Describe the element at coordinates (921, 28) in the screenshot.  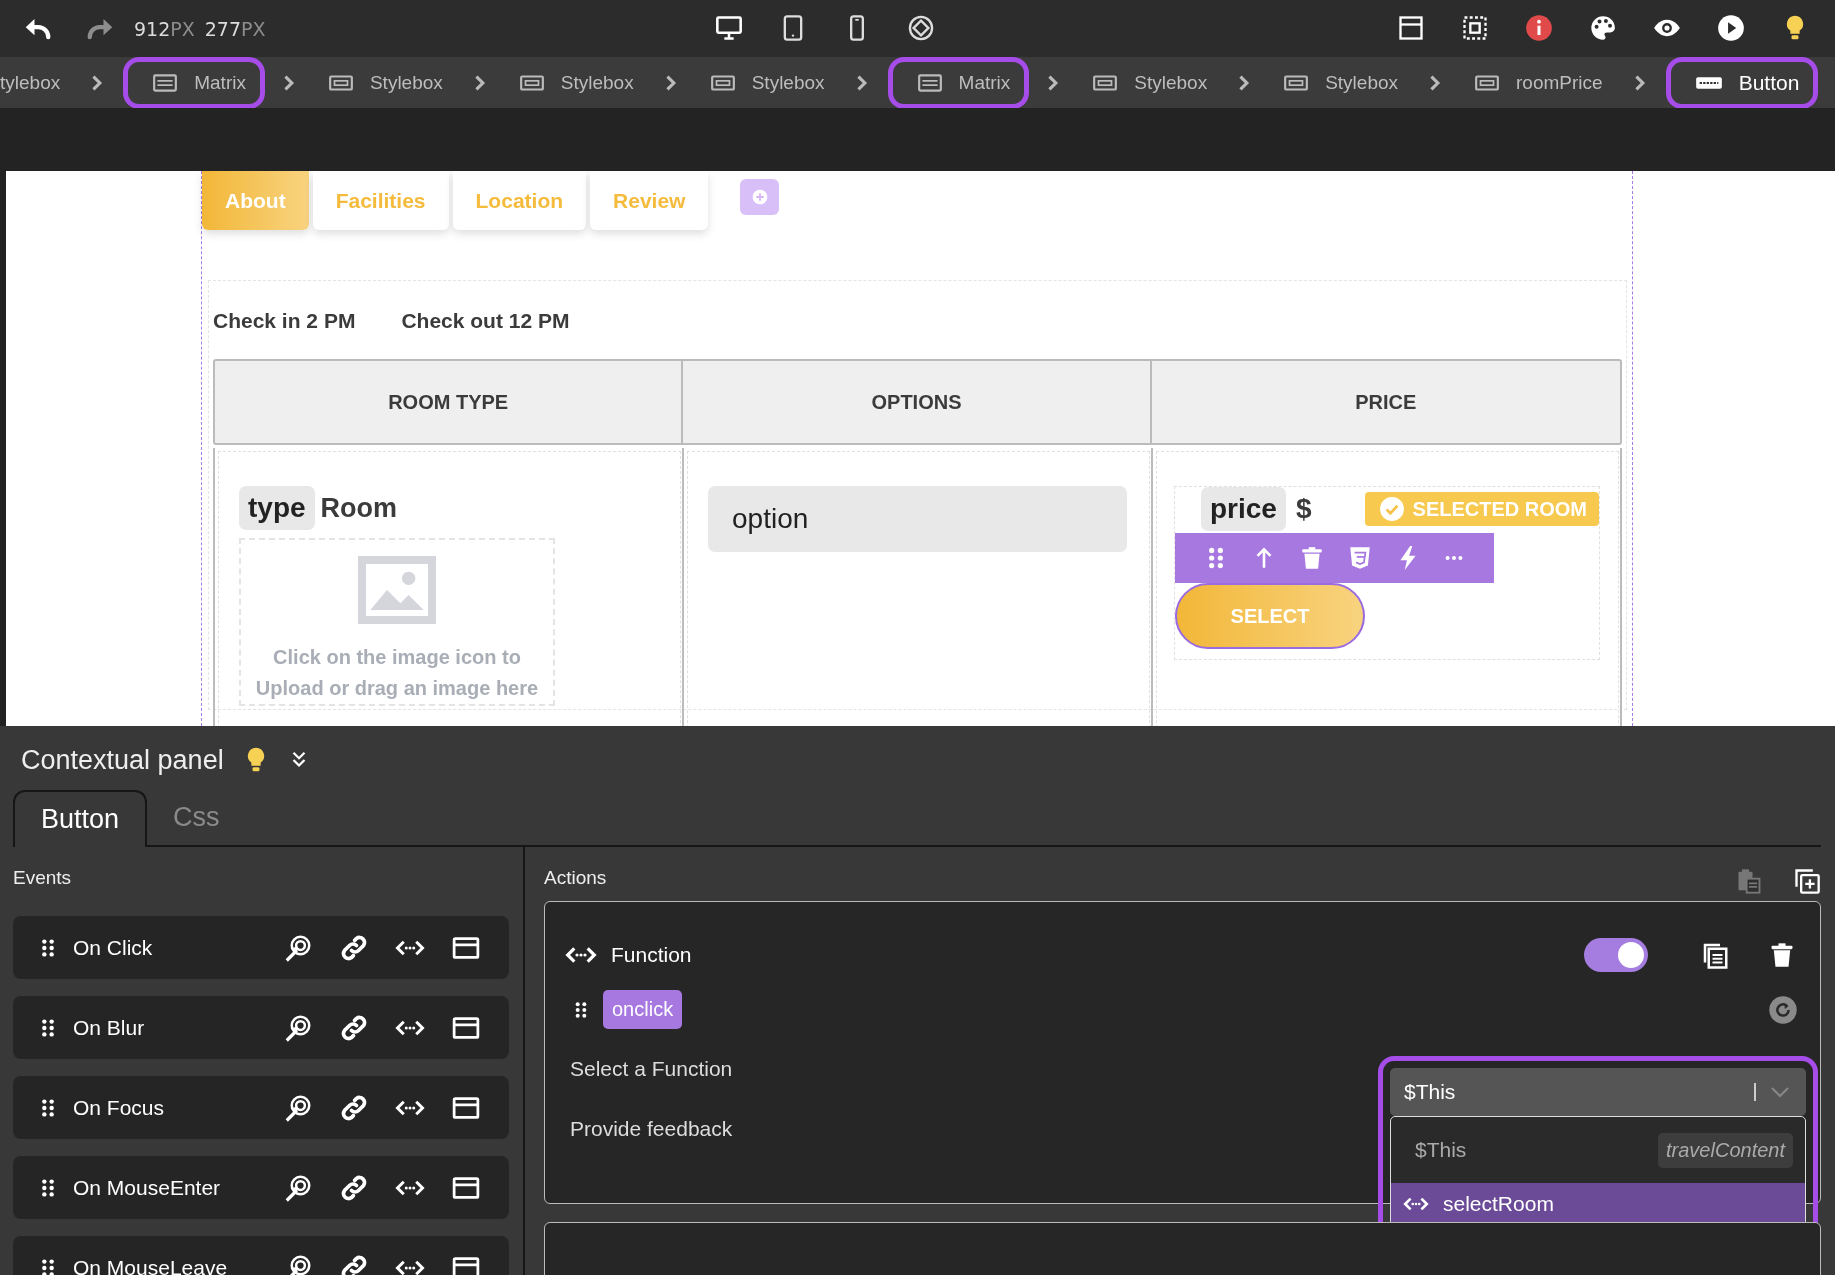
I see `rotate-icon` at that location.